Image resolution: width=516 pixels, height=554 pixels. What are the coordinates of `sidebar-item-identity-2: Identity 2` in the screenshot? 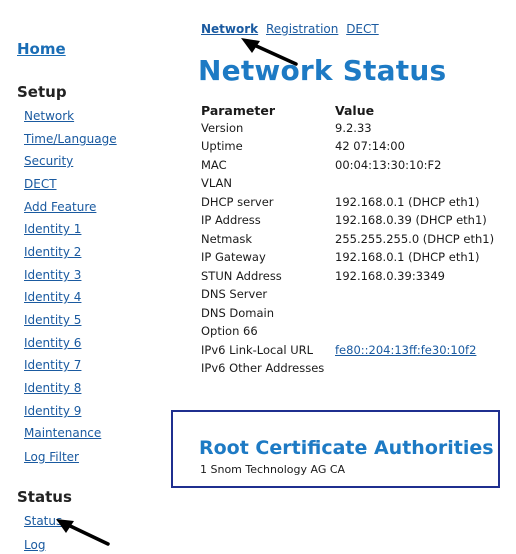 It's located at (52, 252).